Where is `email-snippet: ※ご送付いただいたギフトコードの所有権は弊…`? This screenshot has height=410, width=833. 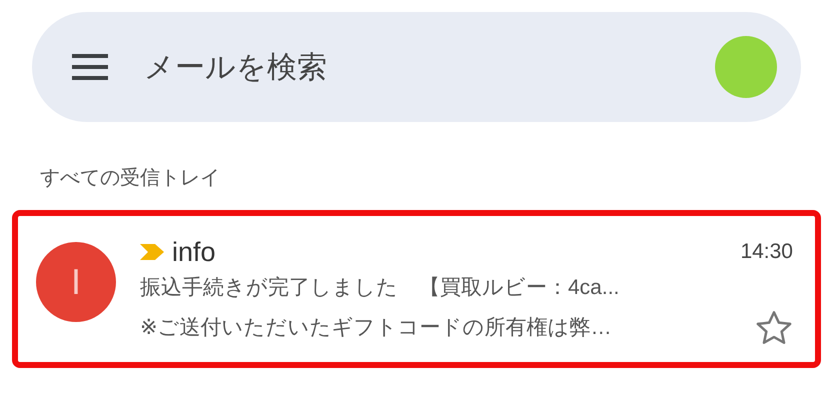 email-snippet: ※ご送付いただいたギフトコードの所有権は弊… is located at coordinates (376, 328).